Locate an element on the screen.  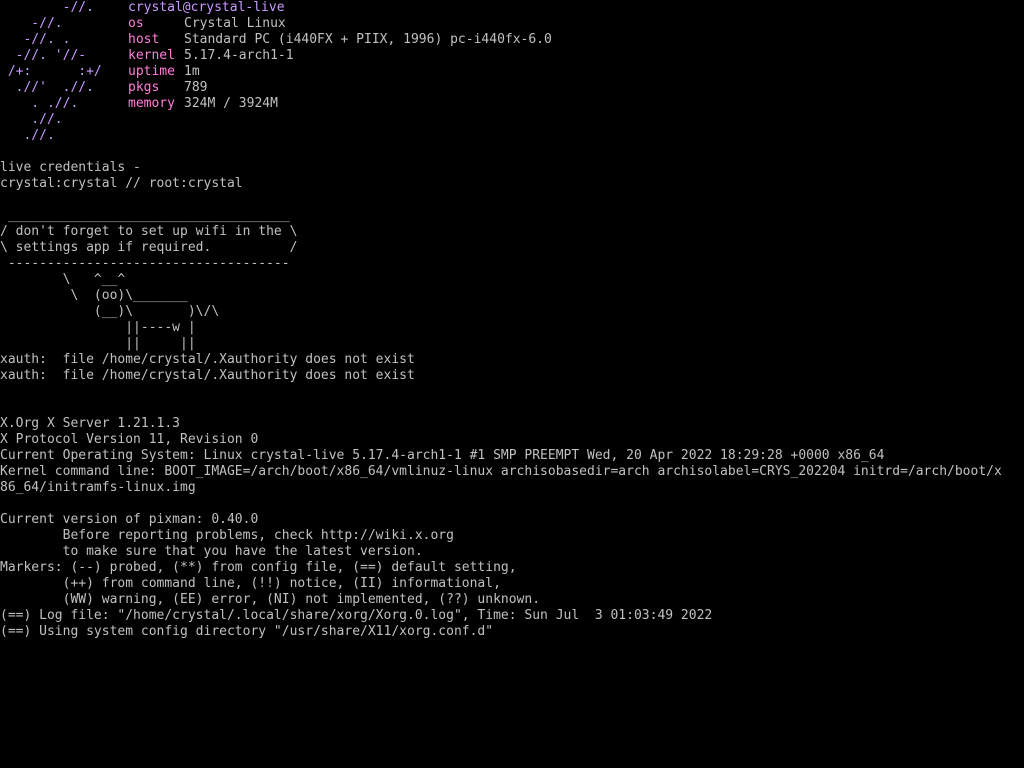
logo-line: -//. '//- is located at coordinates (43, 55).